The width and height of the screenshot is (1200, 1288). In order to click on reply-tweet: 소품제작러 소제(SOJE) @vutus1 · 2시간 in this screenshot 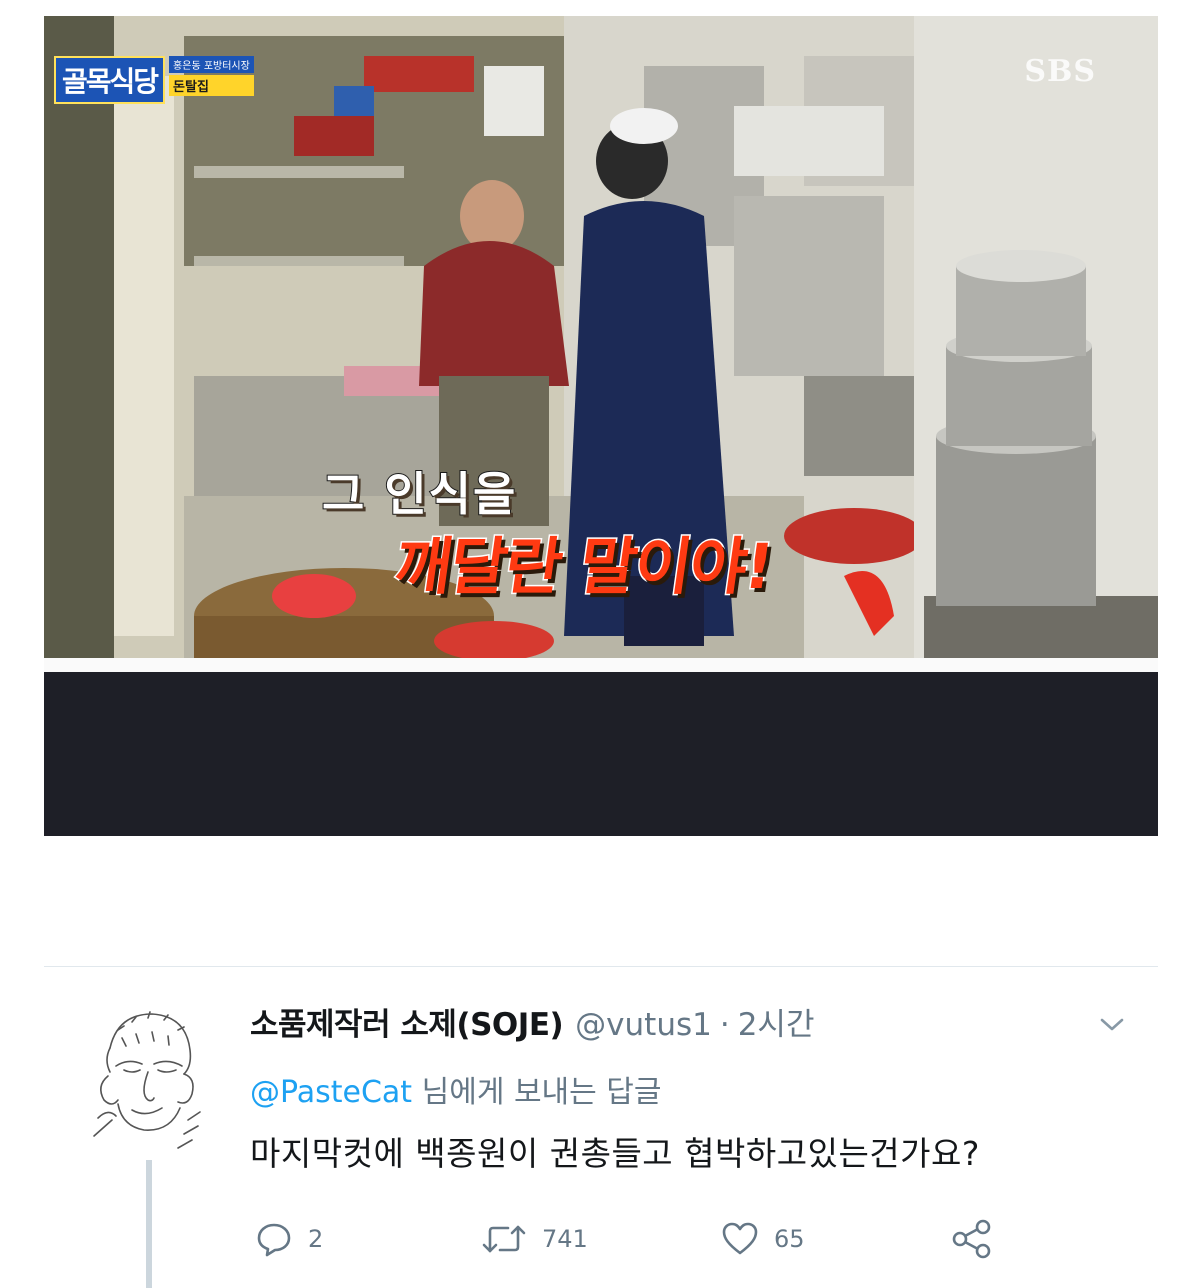, I will do `click(685, 1025)`.